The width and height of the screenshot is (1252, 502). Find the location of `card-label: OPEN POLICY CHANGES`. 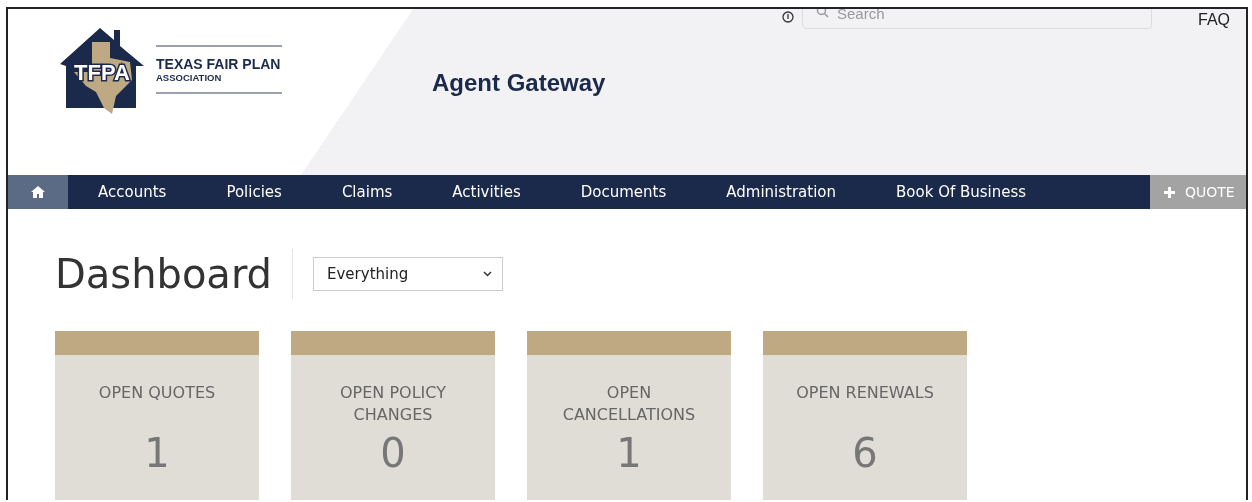

card-label: OPEN POLICY CHANGES is located at coordinates (393, 404).